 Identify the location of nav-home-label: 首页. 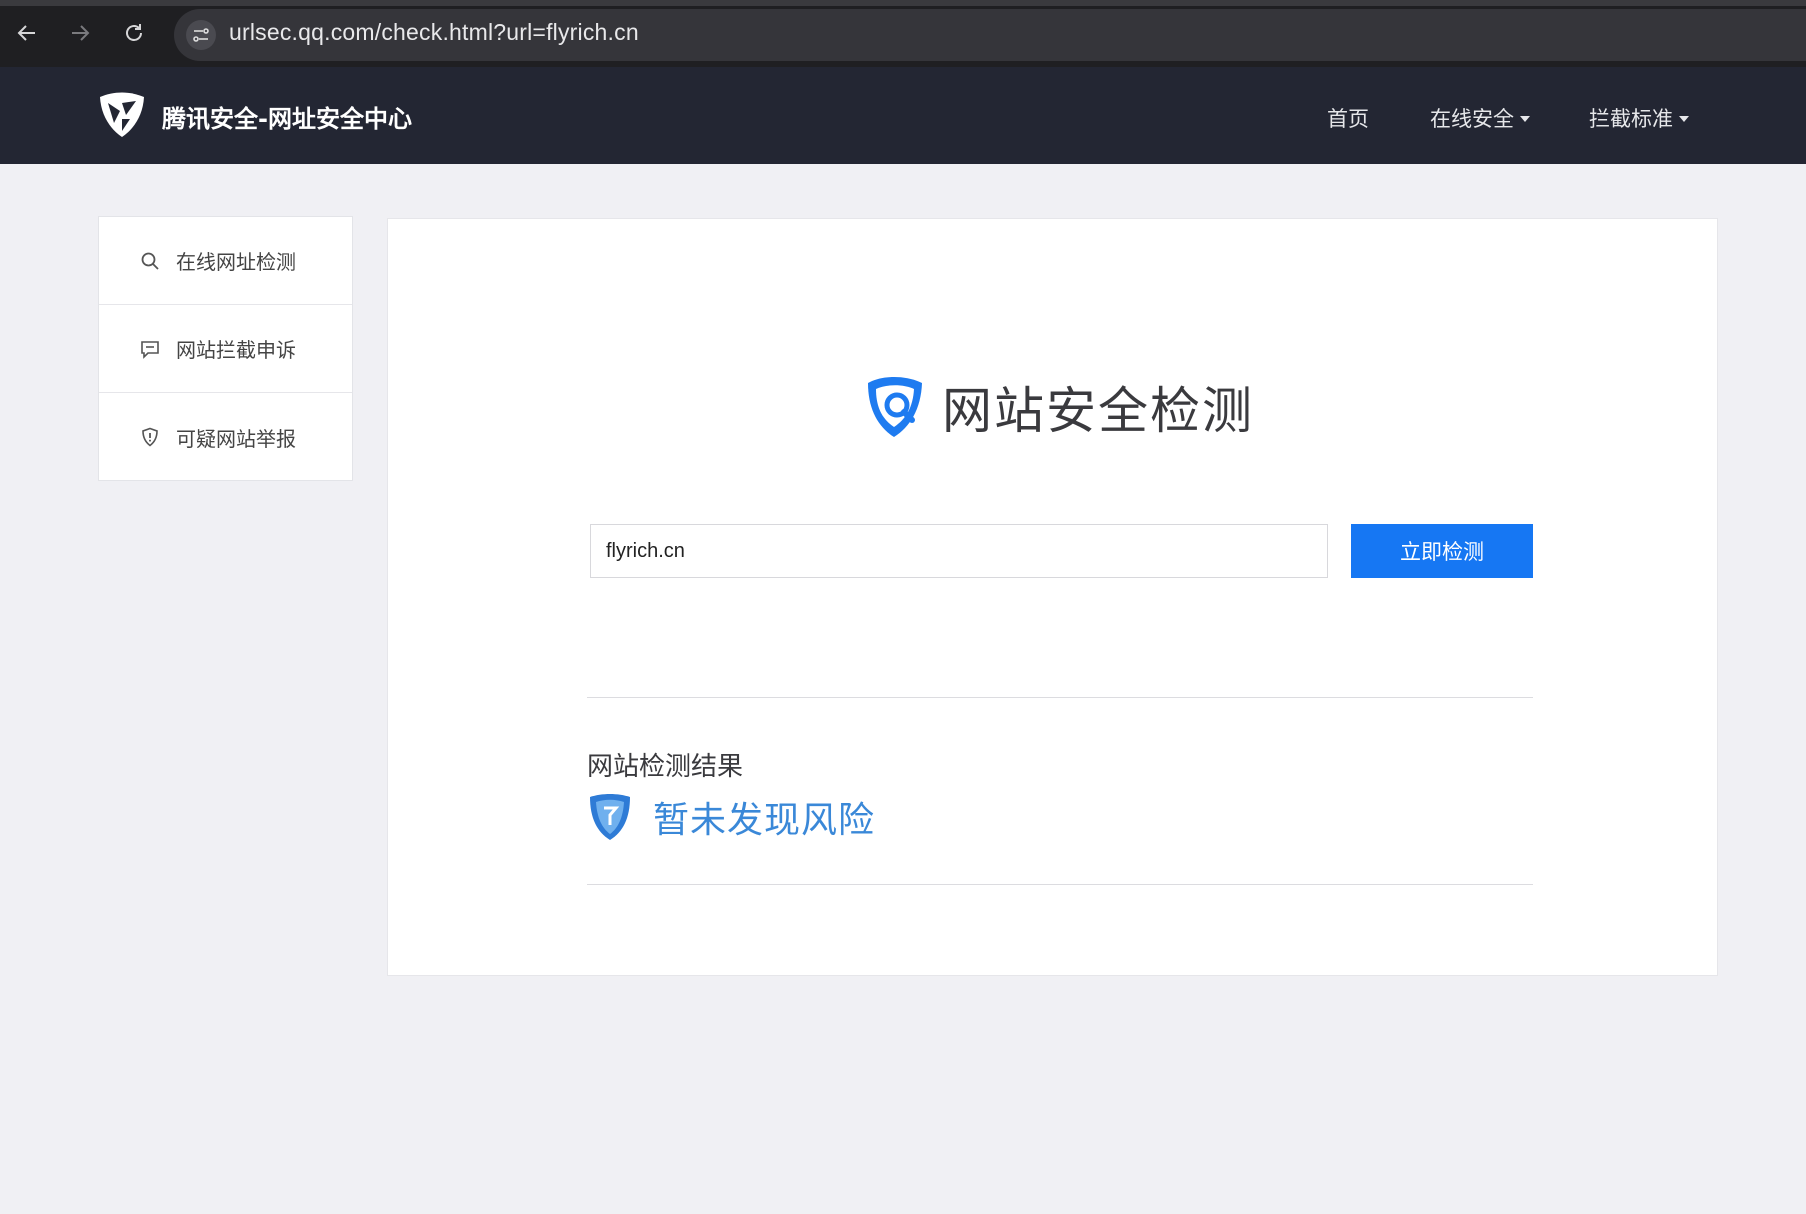
(1348, 119).